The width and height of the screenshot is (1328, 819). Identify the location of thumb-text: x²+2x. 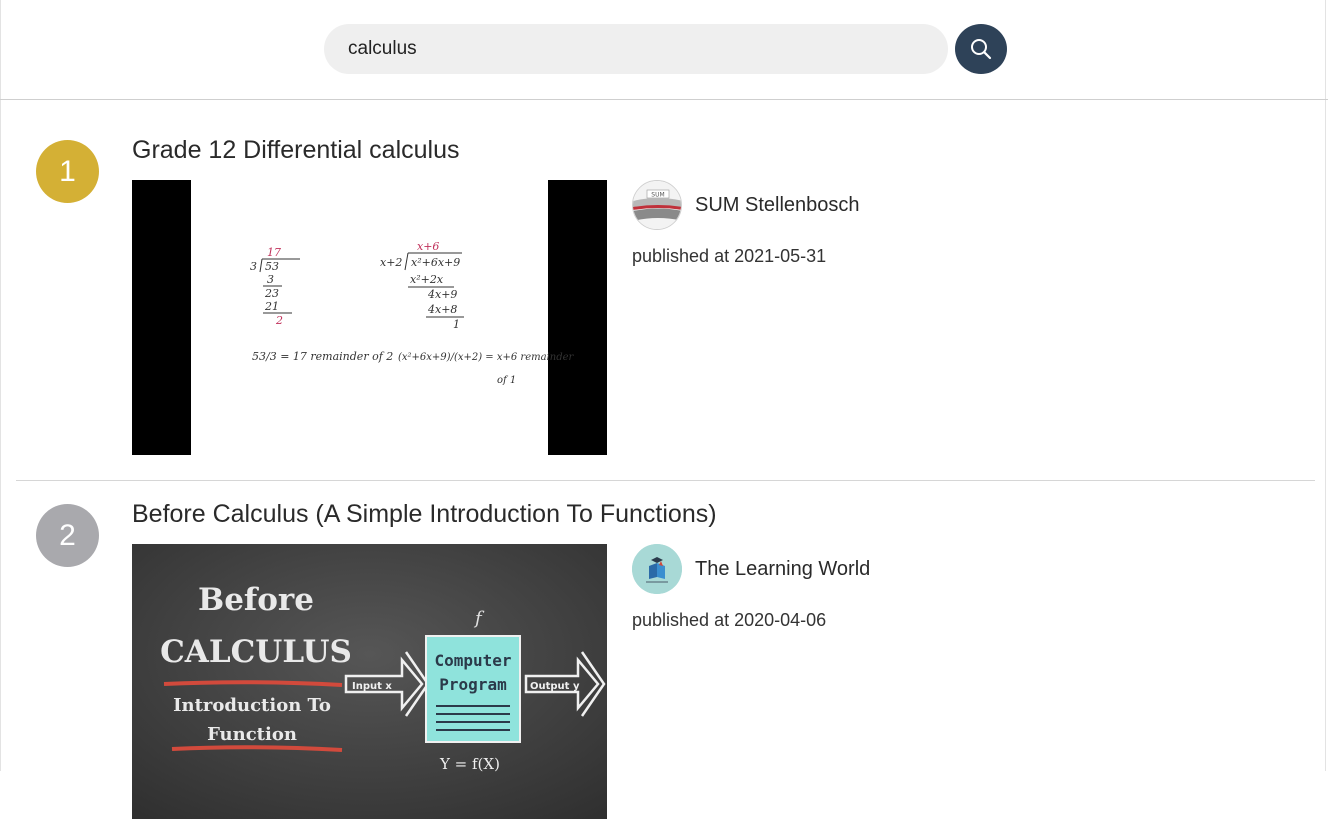
(427, 279).